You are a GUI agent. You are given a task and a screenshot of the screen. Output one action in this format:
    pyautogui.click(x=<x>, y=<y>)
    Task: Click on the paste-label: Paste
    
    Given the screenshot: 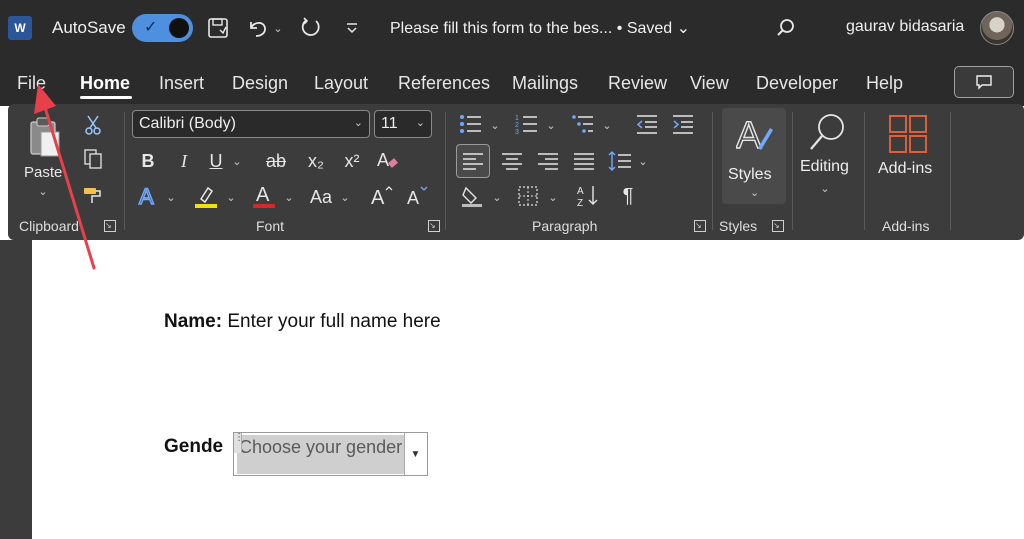 What is the action you would take?
    pyautogui.click(x=43, y=172)
    